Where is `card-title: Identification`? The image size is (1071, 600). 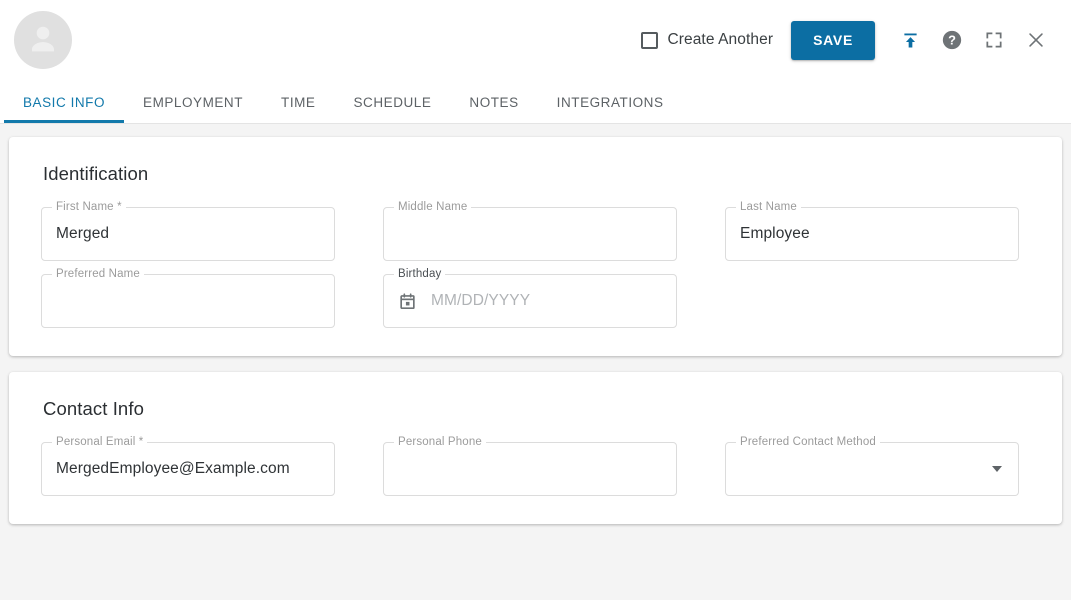
card-title: Identification is located at coordinates (96, 173).